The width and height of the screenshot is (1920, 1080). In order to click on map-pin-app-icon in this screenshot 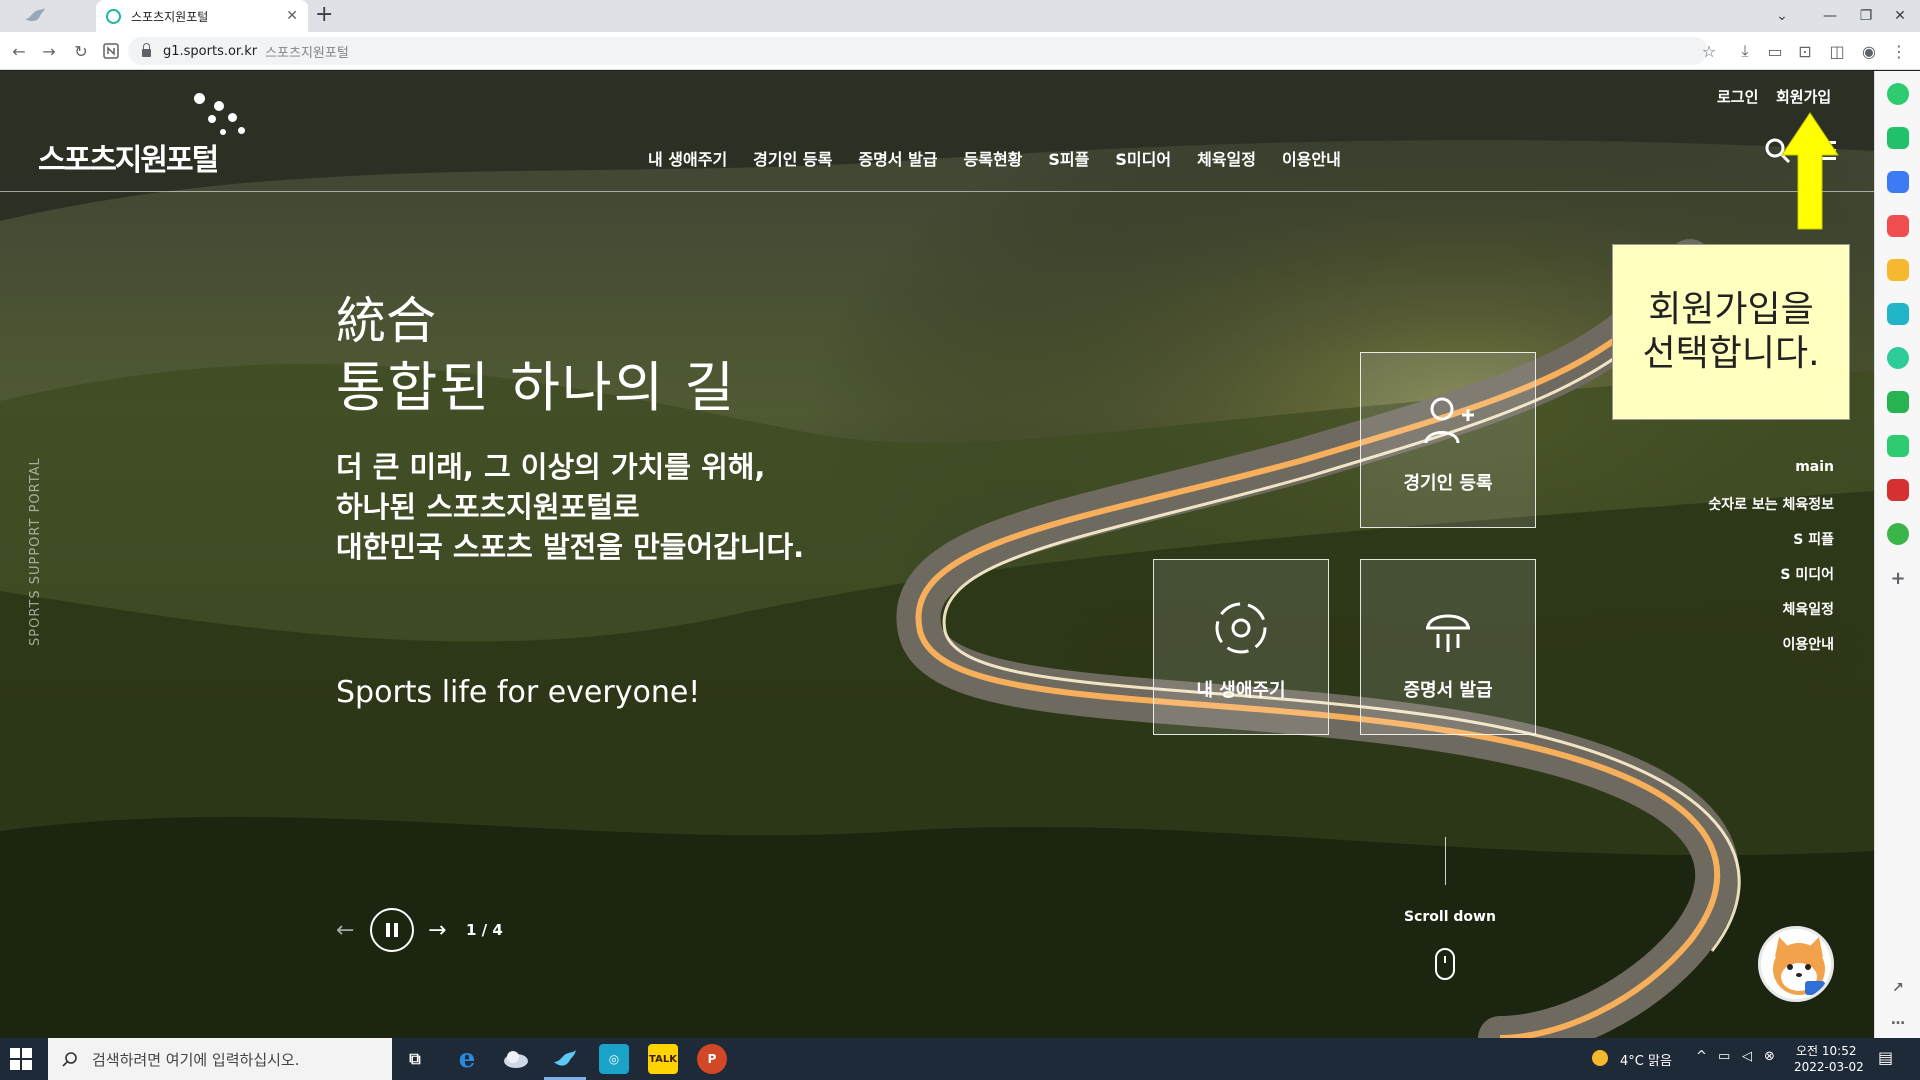, I will do `click(1898, 534)`.